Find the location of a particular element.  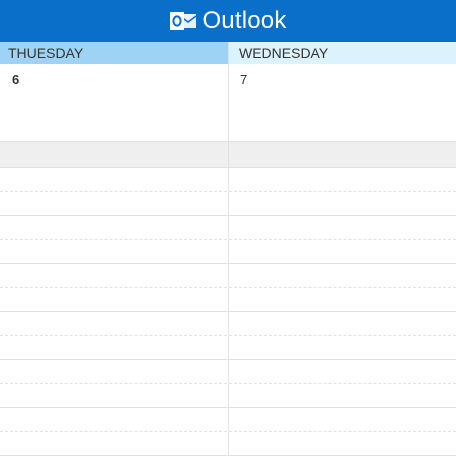

outlook-logo: Outlook is located at coordinates (227, 21).